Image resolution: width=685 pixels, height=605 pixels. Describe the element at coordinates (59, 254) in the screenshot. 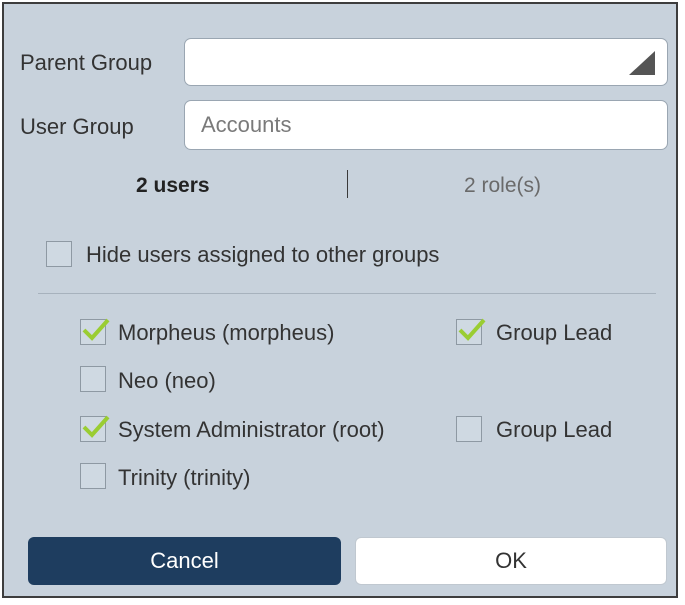

I see `hide-assigned-checkbox` at that location.